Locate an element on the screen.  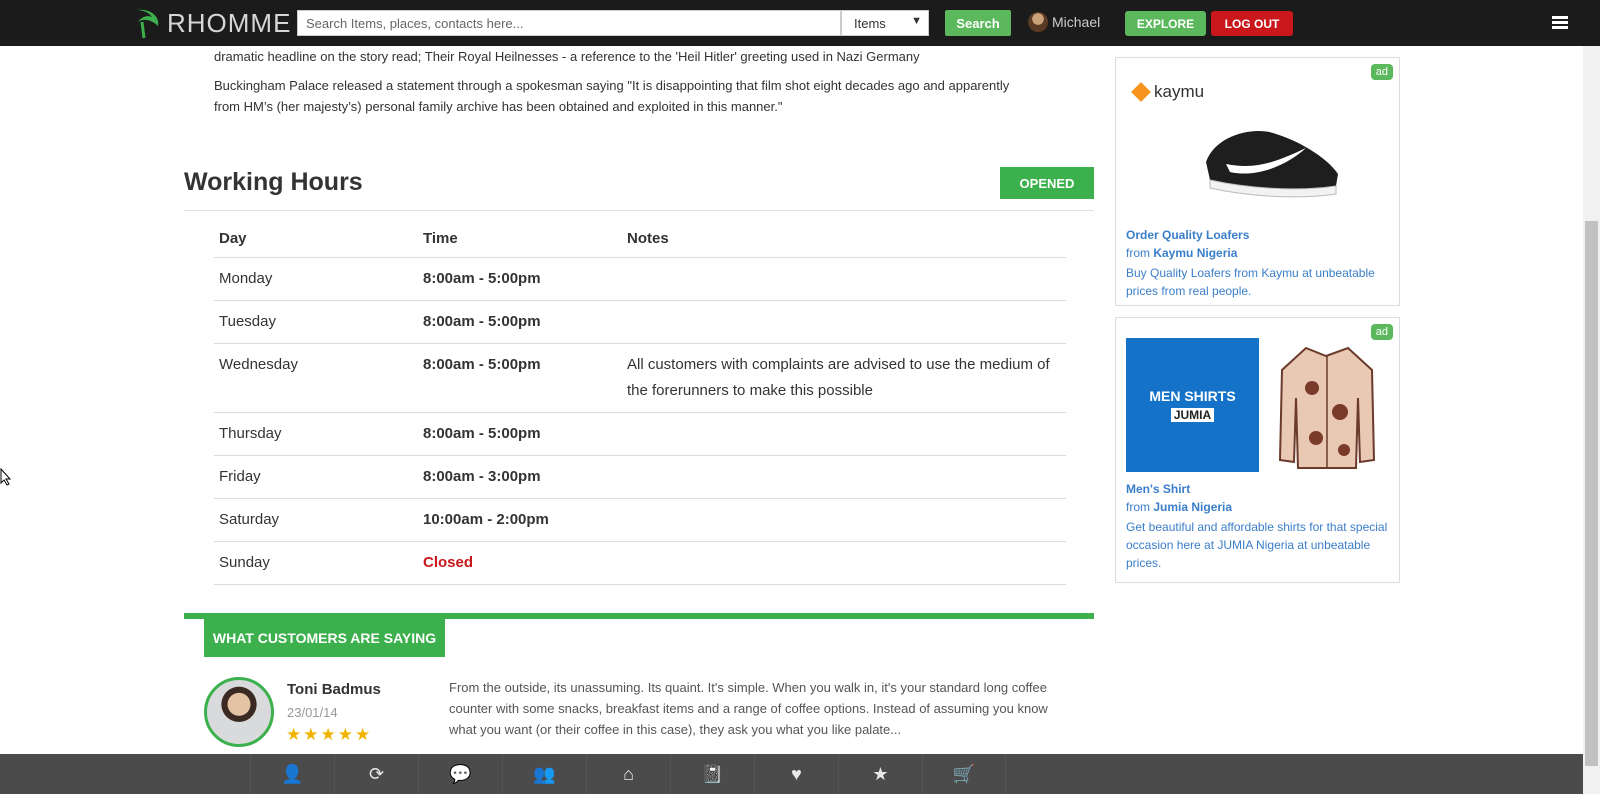
divider is located at coordinates (639, 210).